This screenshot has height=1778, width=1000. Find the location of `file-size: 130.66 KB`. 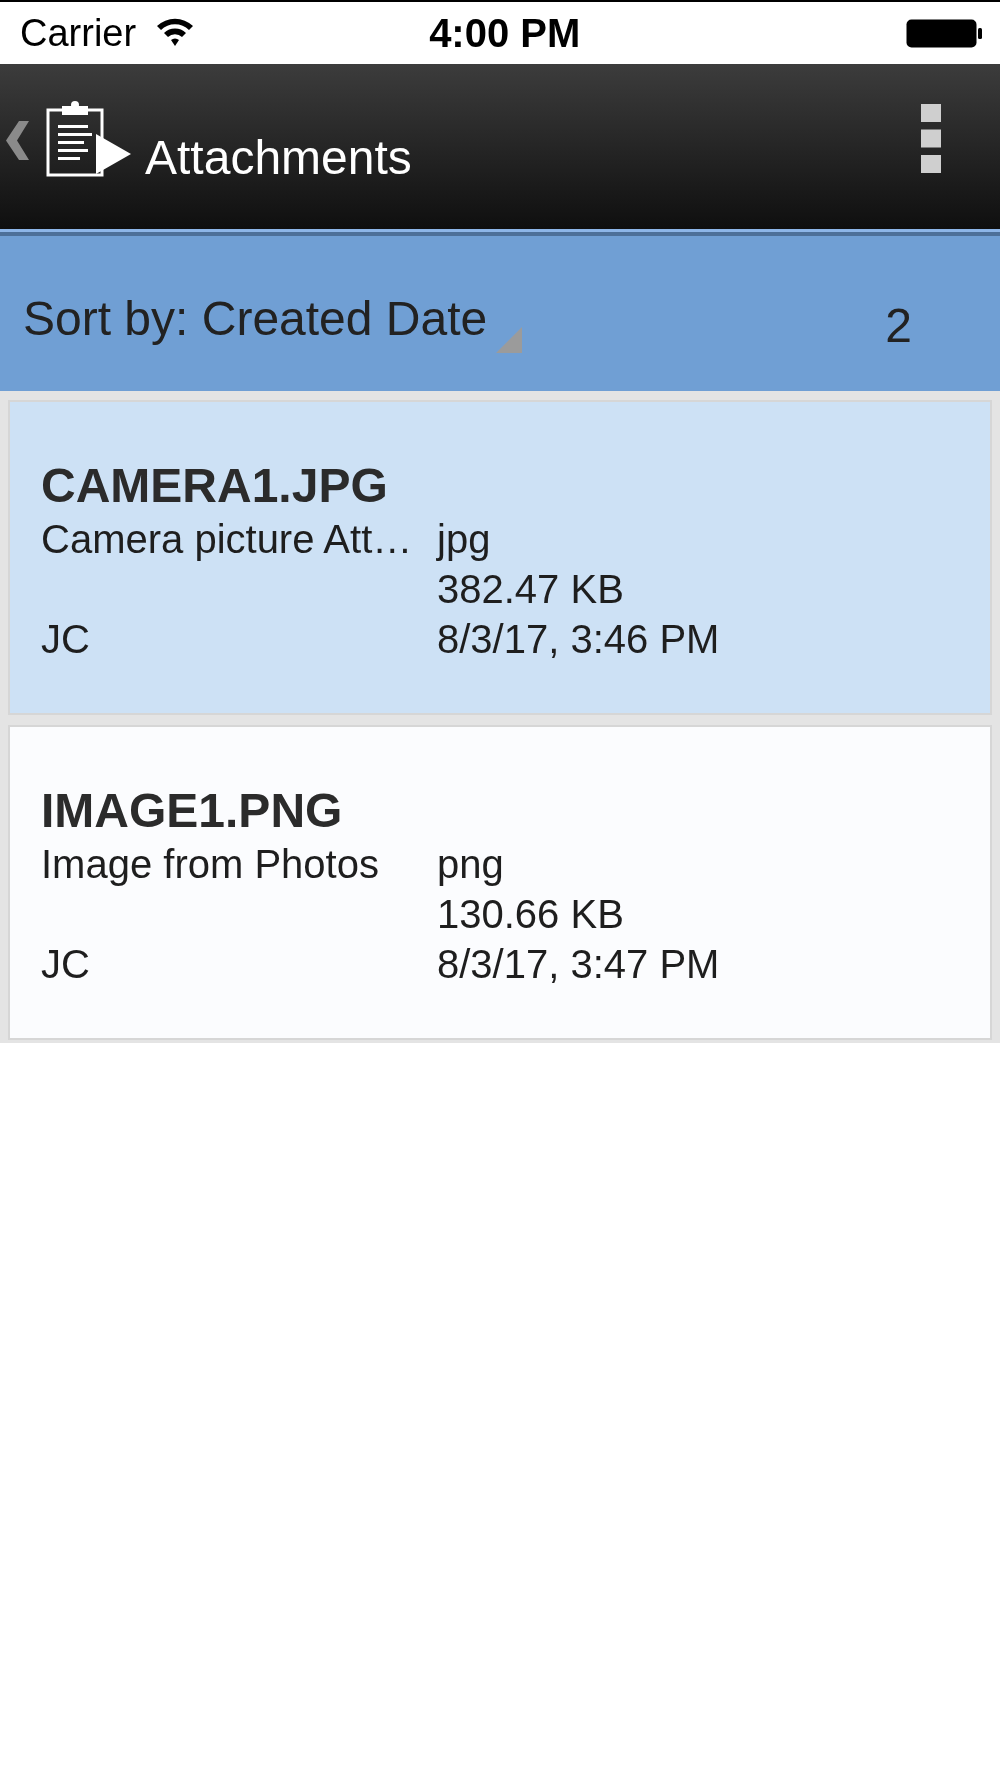

file-size: 130.66 KB is located at coordinates (530, 914).